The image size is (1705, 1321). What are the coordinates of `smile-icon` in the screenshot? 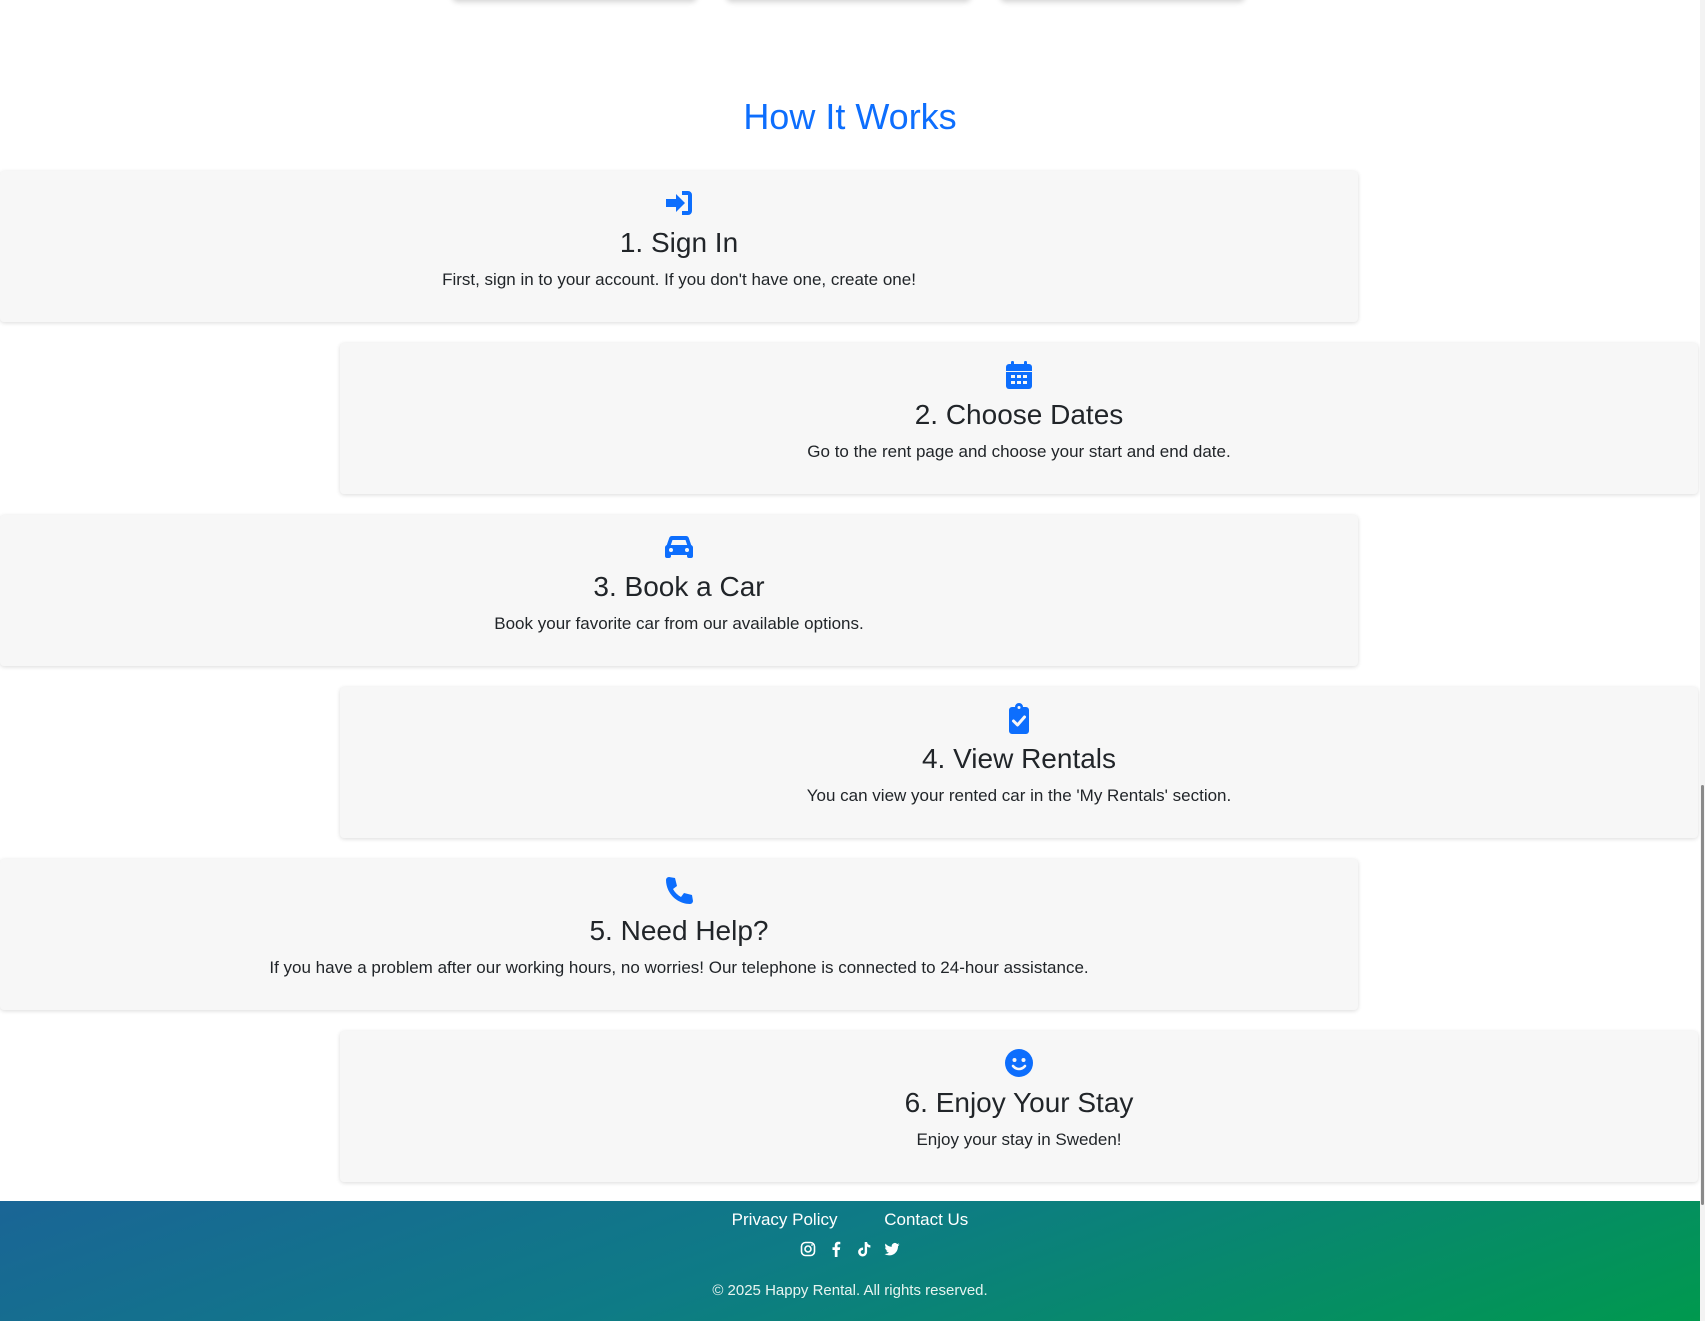 It's located at (1019, 1063).